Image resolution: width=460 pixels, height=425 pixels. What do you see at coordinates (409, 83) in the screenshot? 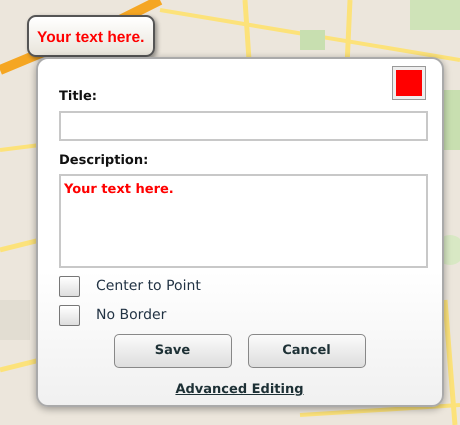
I see `color-picker` at bounding box center [409, 83].